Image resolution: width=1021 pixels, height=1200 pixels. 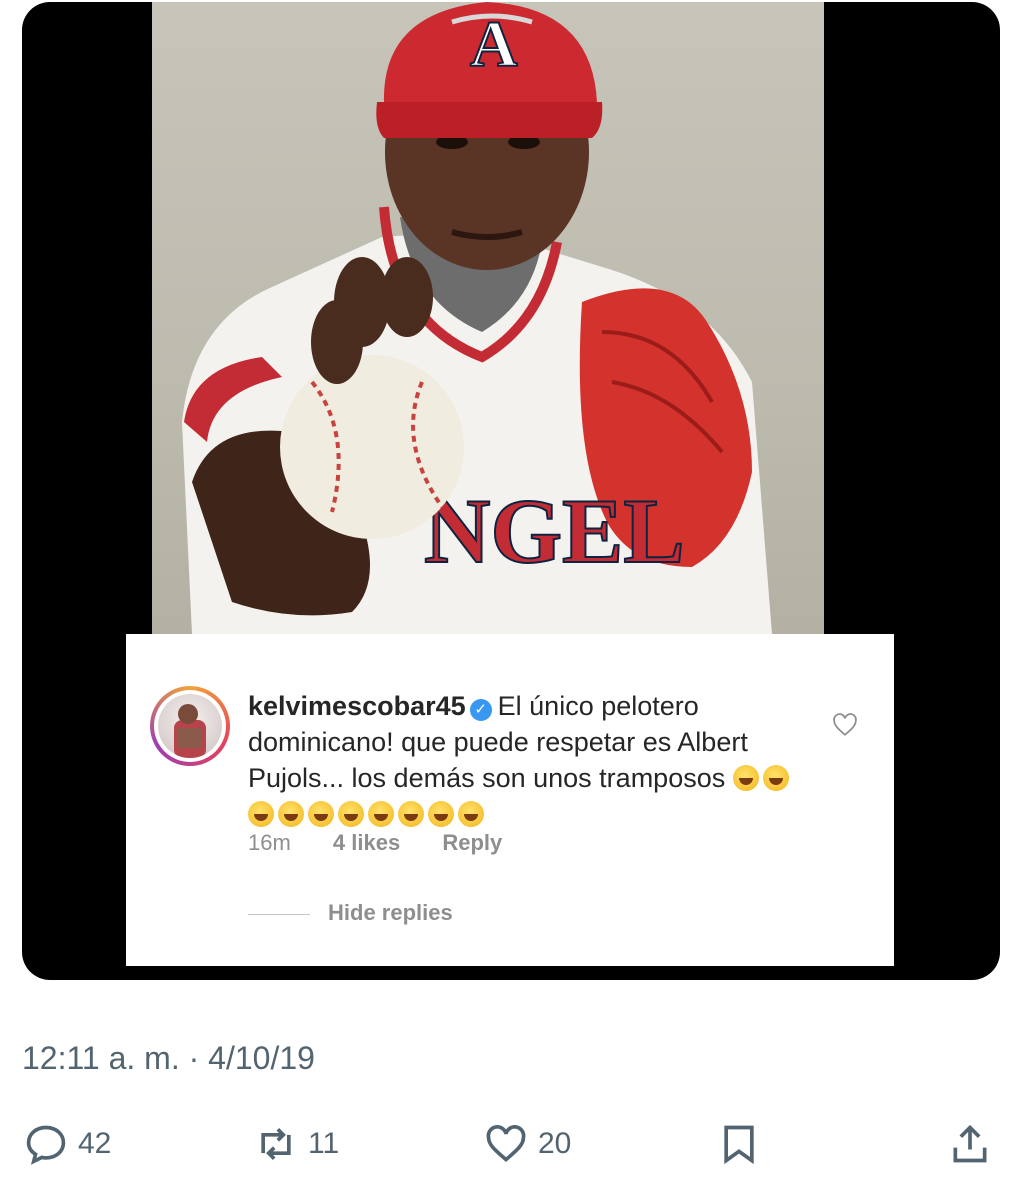 What do you see at coordinates (498, 742) in the screenshot?
I see `comment-line-2: dominicano! que puede respetar es Albert` at bounding box center [498, 742].